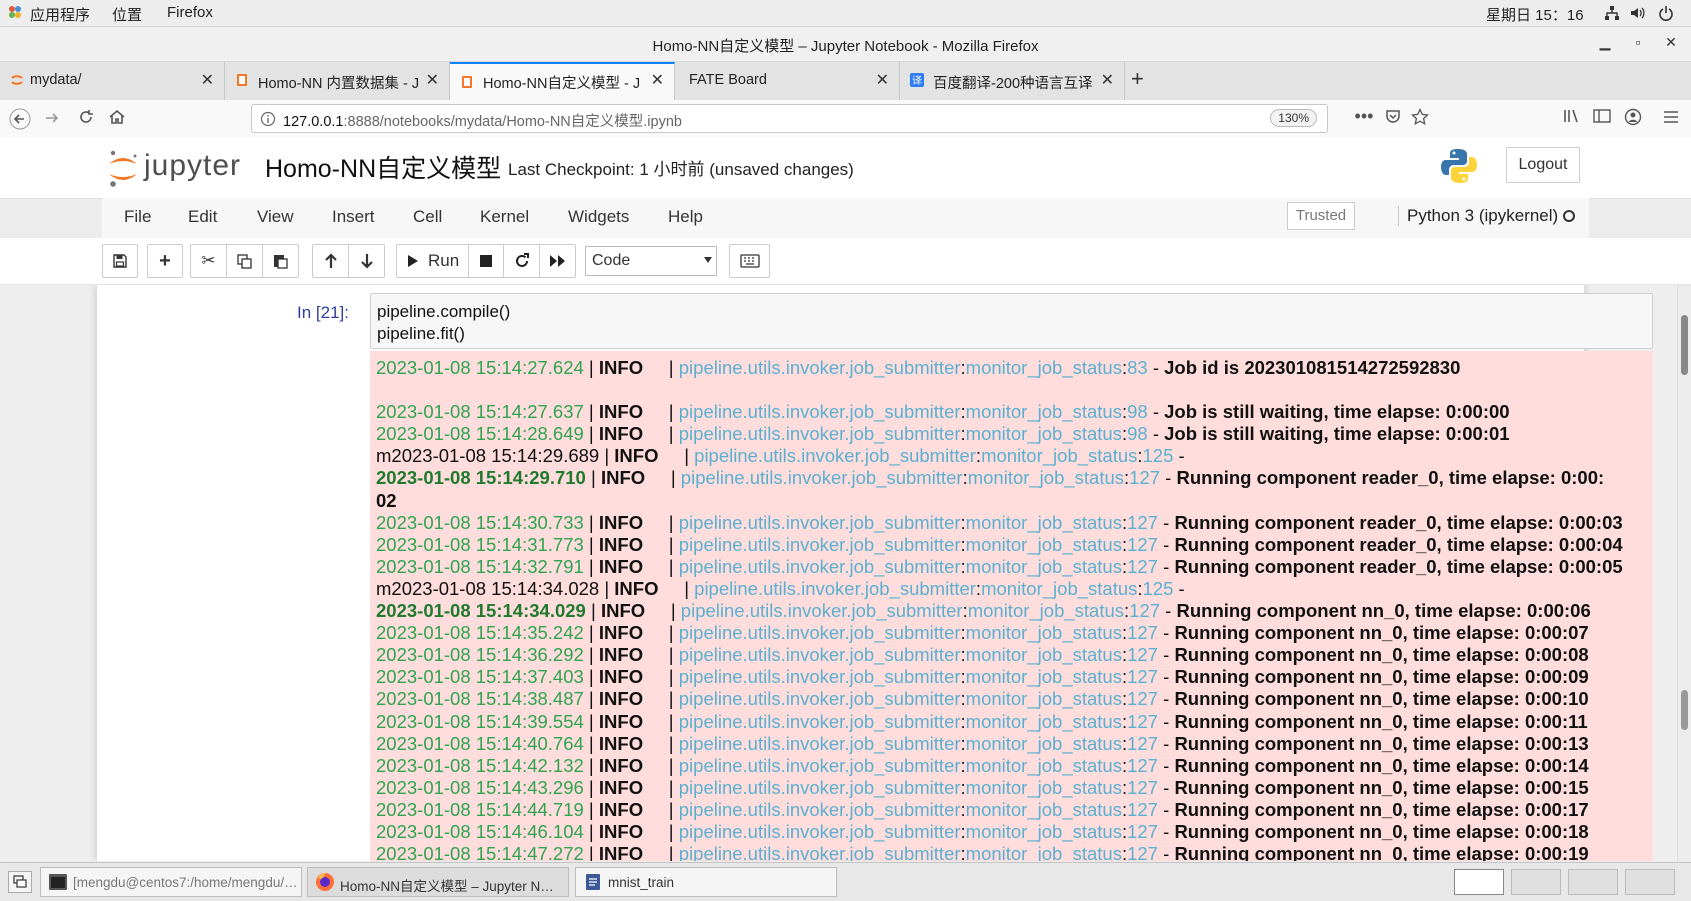 The image size is (1691, 901). What do you see at coordinates (486, 261) in the screenshot?
I see `interrupt-button` at bounding box center [486, 261].